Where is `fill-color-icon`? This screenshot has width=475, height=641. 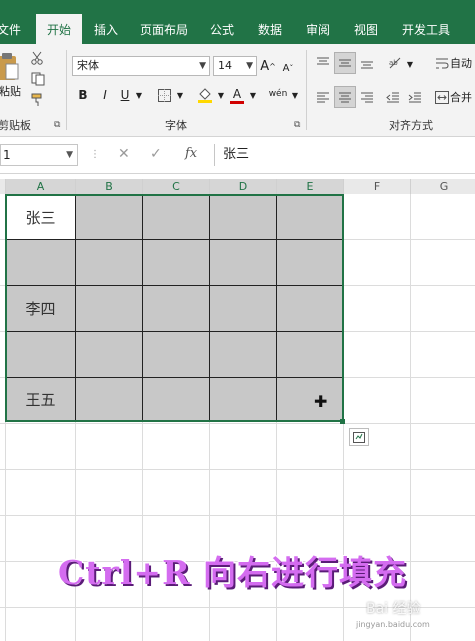 fill-color-icon is located at coordinates (205, 95).